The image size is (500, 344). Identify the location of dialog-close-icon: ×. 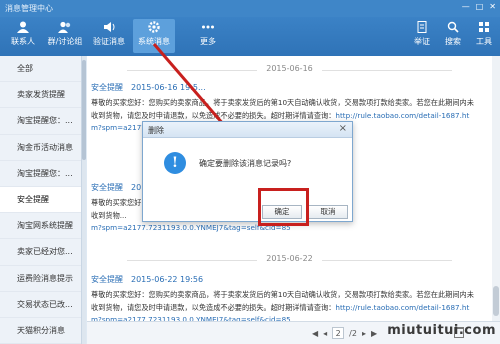
(343, 128).